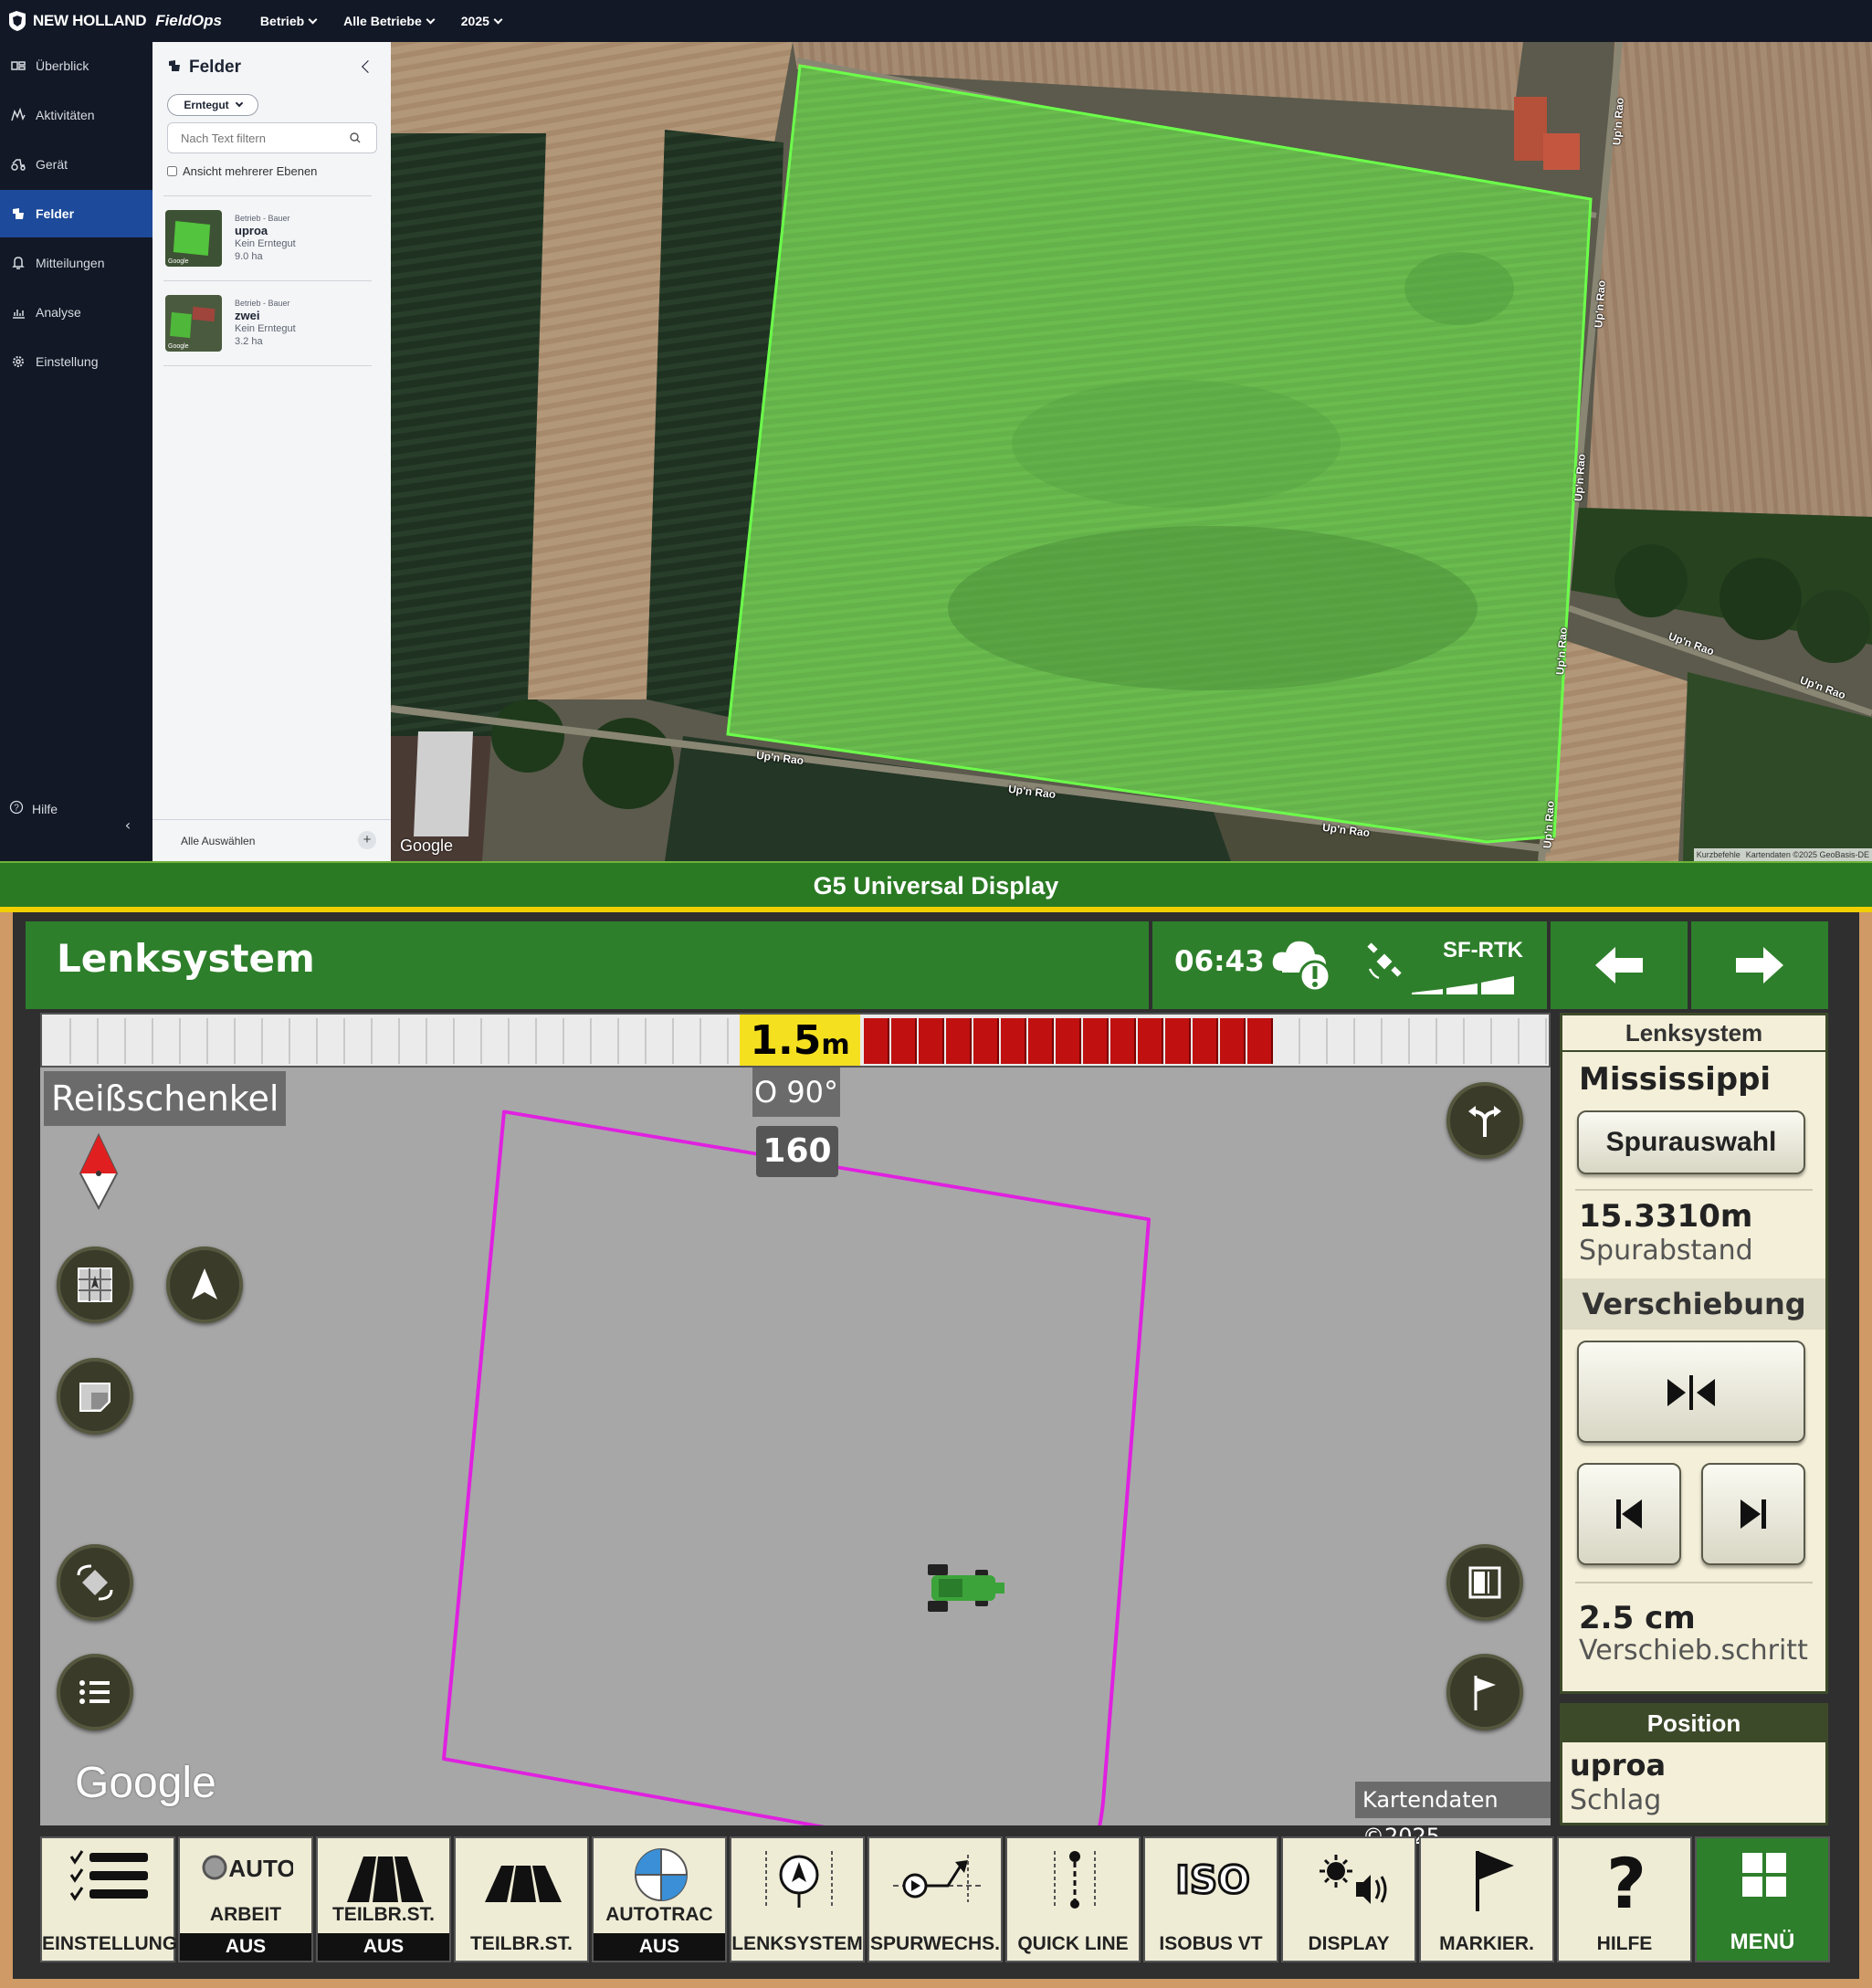 This screenshot has height=1988, width=1872. Describe the element at coordinates (1629, 1514) in the screenshot. I see `shift-left-button` at that location.